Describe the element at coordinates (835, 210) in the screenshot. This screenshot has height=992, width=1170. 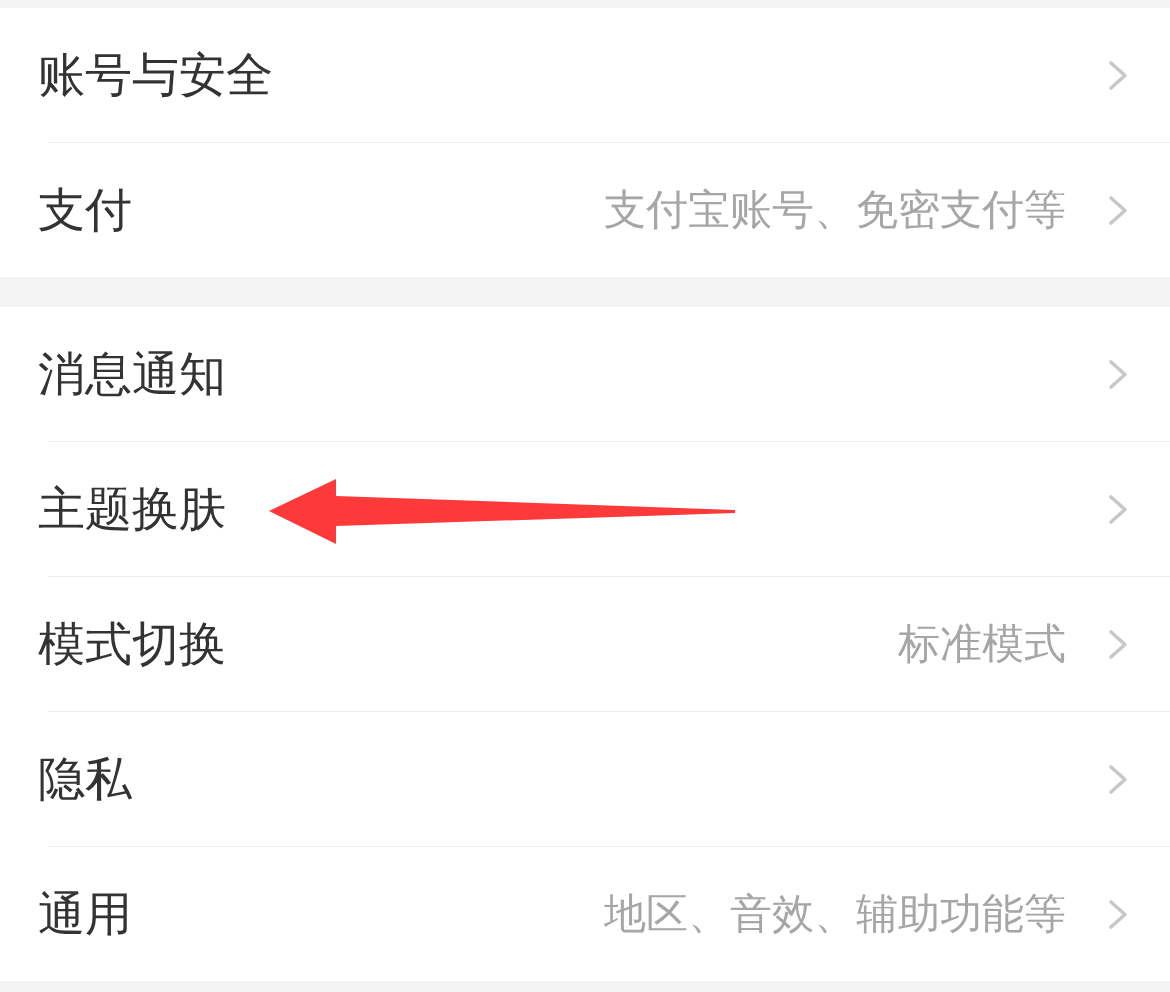
I see `setting-value: 支付宝账号、免密支付等` at that location.